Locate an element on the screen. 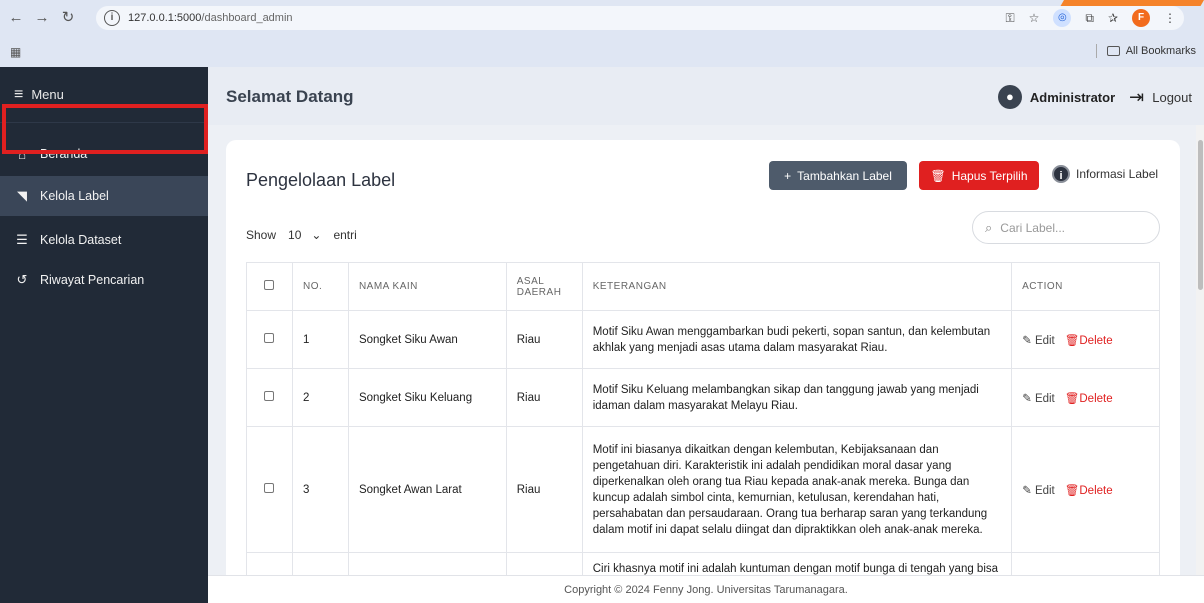 The width and height of the screenshot is (1204, 603). info-icon: i is located at coordinates (1061, 174).